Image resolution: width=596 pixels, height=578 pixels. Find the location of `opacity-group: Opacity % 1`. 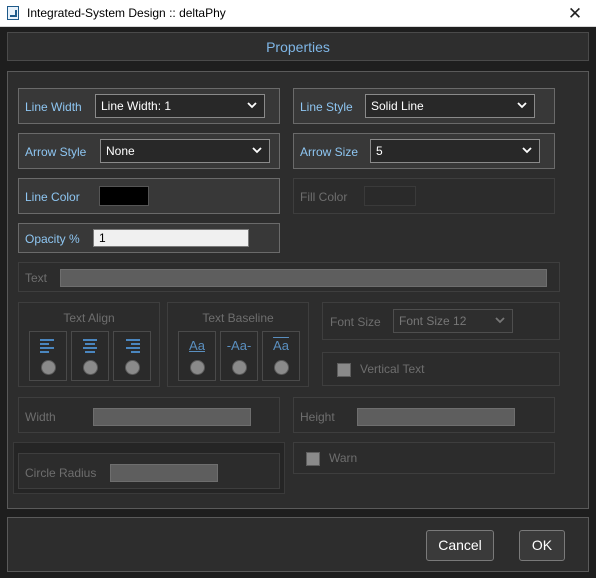

opacity-group: Opacity % 1 is located at coordinates (149, 238).